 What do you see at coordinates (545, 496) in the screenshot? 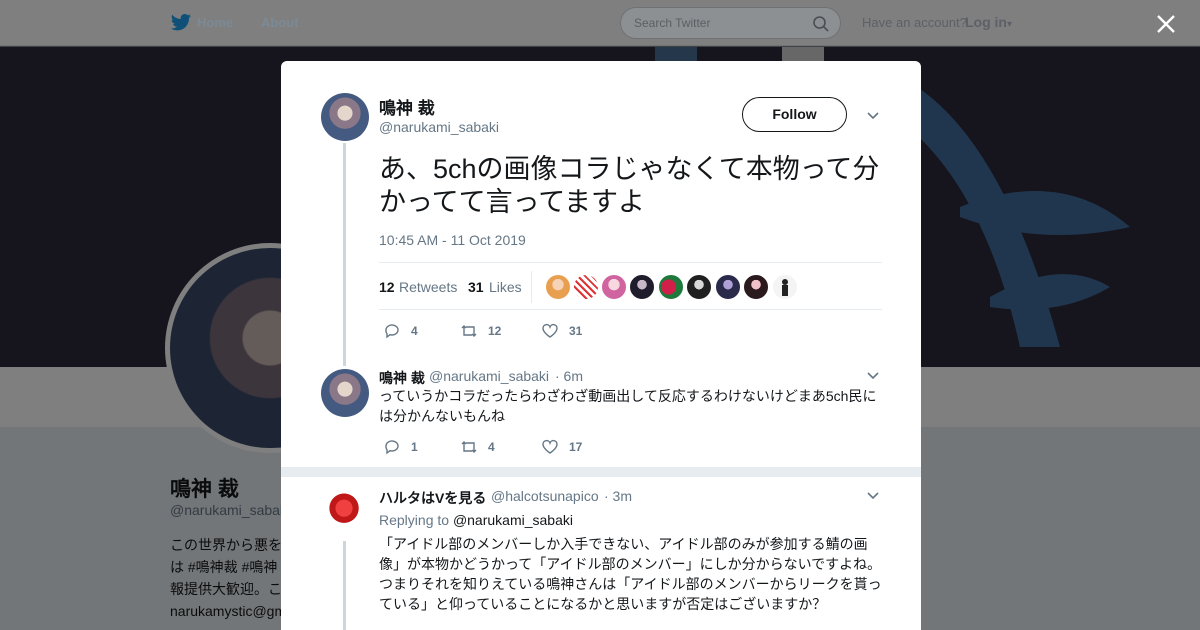
I see `reply-author-handle: @halcotsunapico` at bounding box center [545, 496].